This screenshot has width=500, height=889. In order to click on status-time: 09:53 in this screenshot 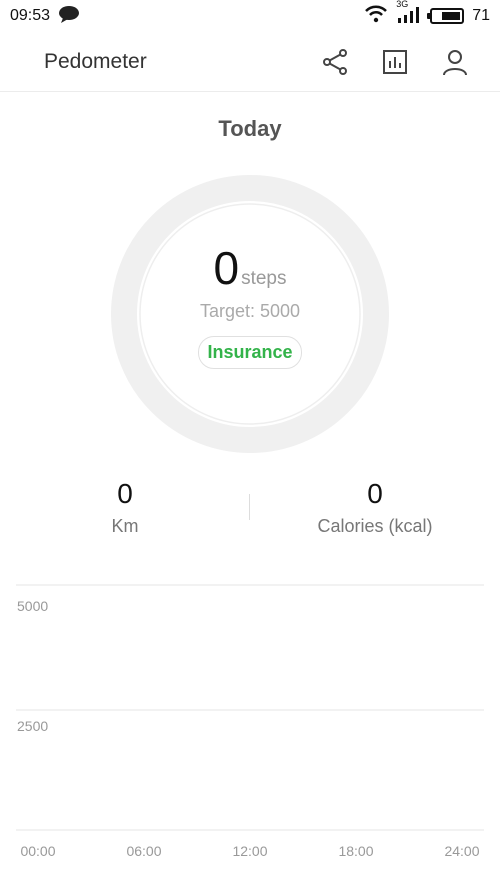, I will do `click(30, 15)`.